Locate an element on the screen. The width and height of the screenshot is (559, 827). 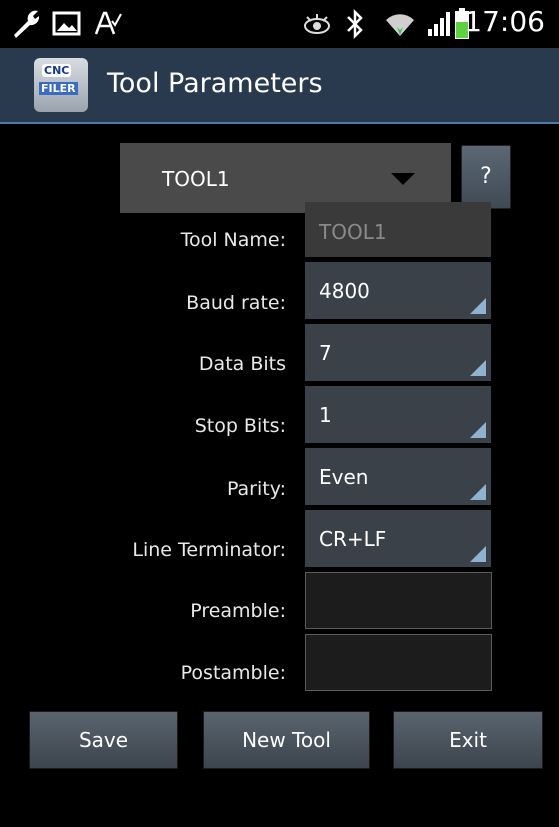
status-bar: 17:06 is located at coordinates (279, 24).